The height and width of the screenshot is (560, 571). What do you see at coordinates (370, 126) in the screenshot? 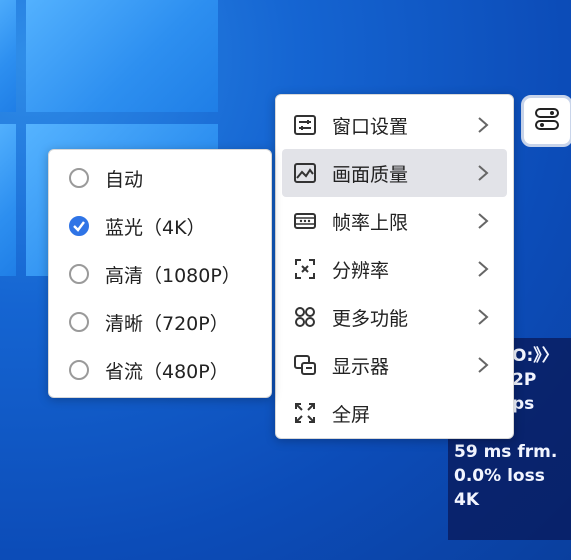
I see `menu-item-label: 窗口设置` at bounding box center [370, 126].